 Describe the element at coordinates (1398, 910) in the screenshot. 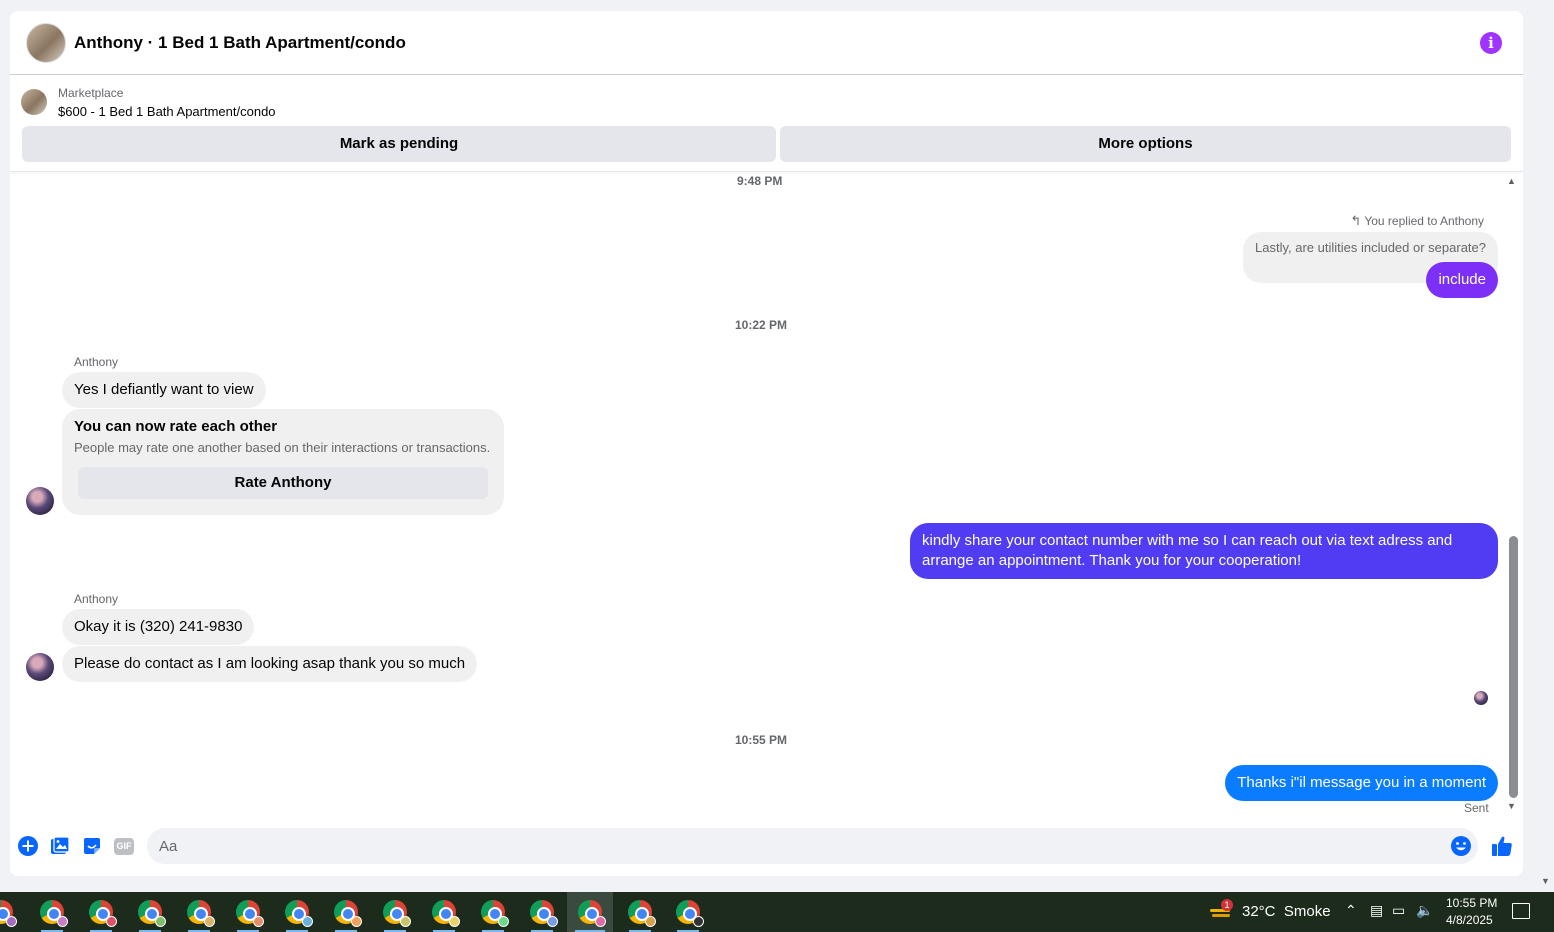

I see `network-icon: ▭` at that location.